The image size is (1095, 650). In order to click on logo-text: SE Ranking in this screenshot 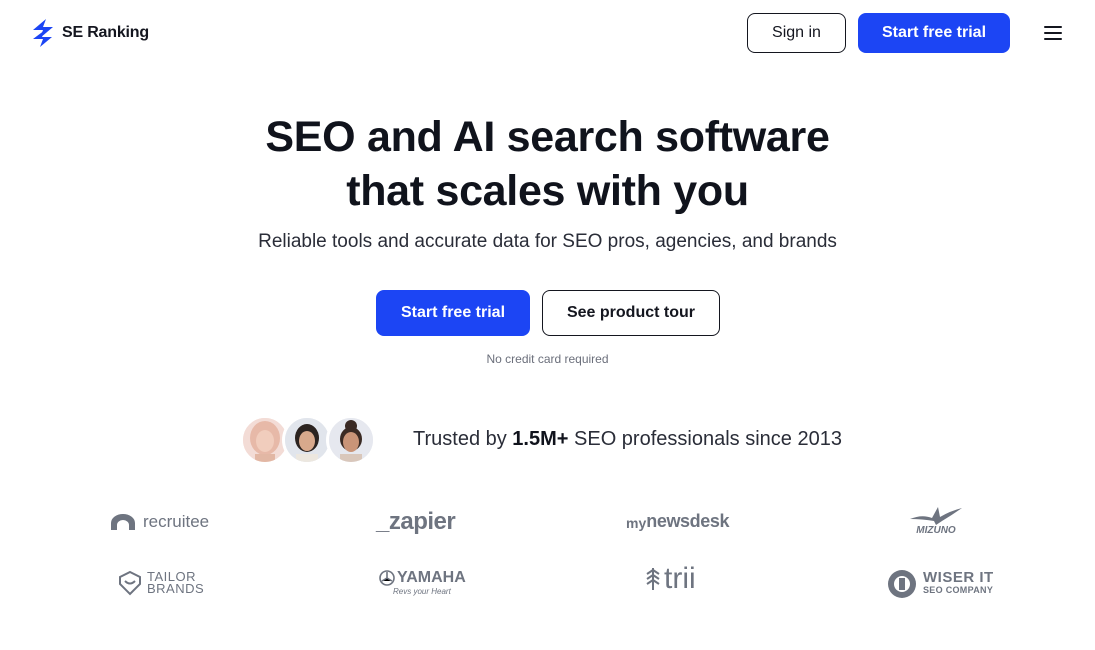, I will do `click(105, 32)`.